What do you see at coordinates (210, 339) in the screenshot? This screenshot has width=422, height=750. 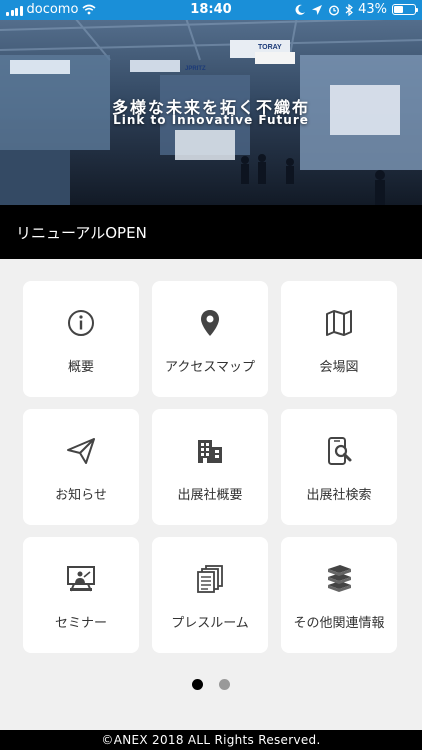 I see `menu-tile-access-map: アクセスマップ` at bounding box center [210, 339].